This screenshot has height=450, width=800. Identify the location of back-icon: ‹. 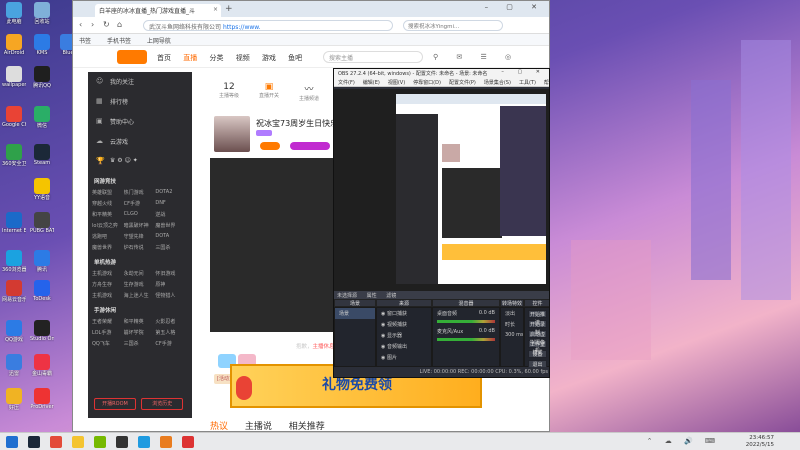
(80, 24).